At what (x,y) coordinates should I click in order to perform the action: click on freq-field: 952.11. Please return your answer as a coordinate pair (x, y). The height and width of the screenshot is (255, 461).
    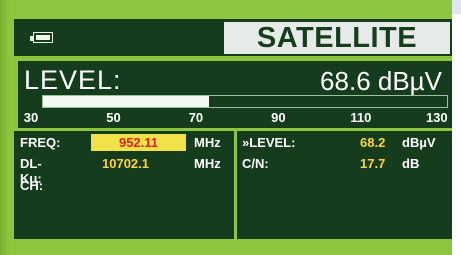
    Looking at the image, I should click on (138, 142).